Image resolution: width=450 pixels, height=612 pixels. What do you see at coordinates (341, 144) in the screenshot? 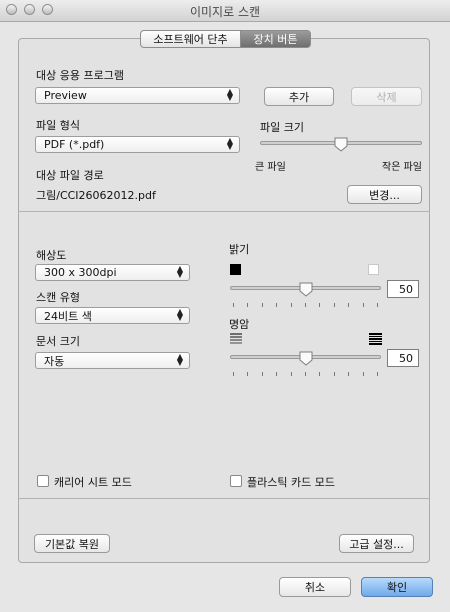
I see `file-size-slider-thumb` at bounding box center [341, 144].